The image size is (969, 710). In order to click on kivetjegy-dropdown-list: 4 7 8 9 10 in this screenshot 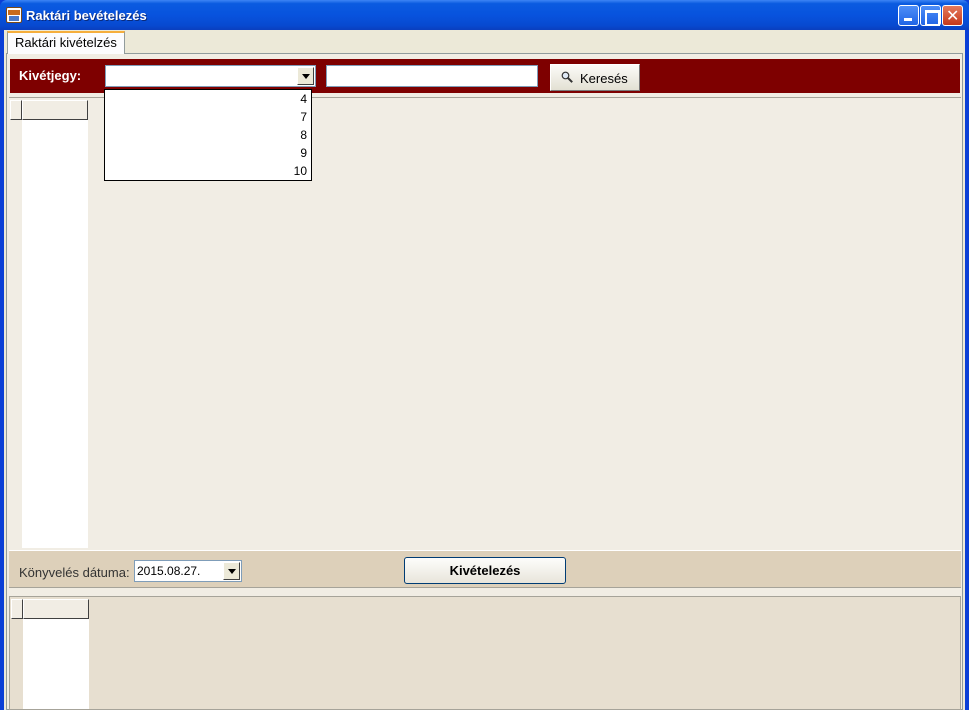, I will do `click(208, 135)`.